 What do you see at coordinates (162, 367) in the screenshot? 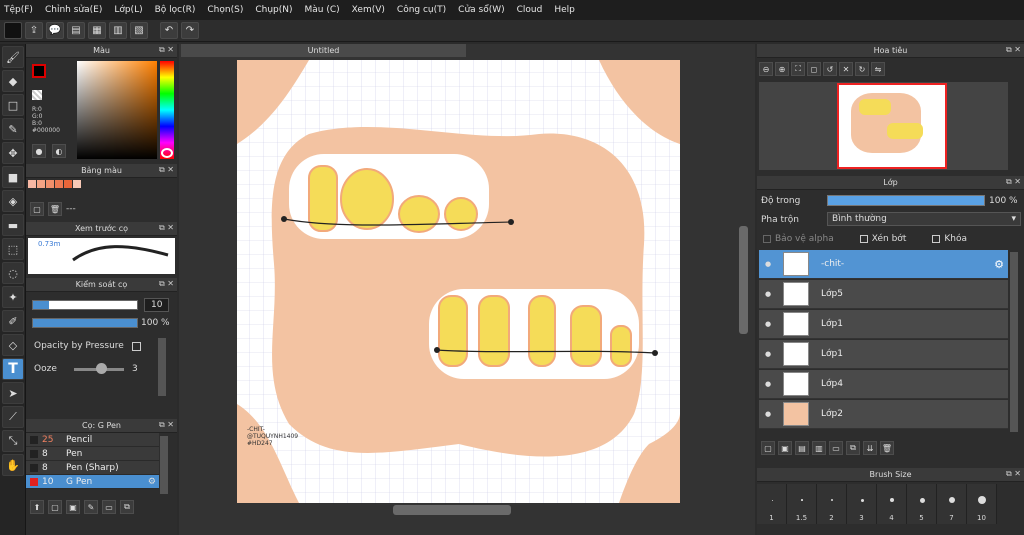
I see `brush-control-scrollbar` at bounding box center [162, 367].